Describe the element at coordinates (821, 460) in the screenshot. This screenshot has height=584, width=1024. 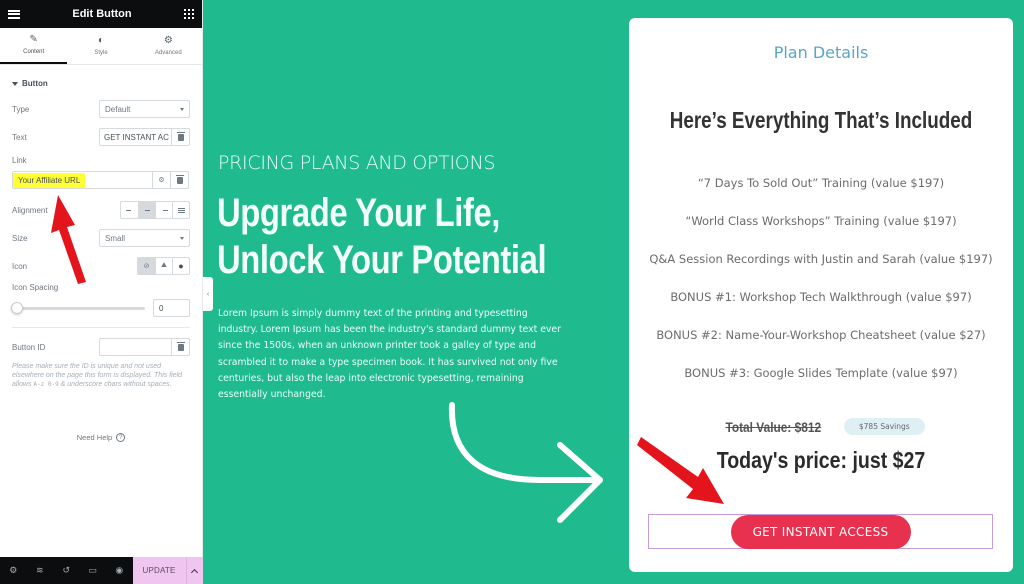
I see `today-price: Today's price: just $27` at that location.